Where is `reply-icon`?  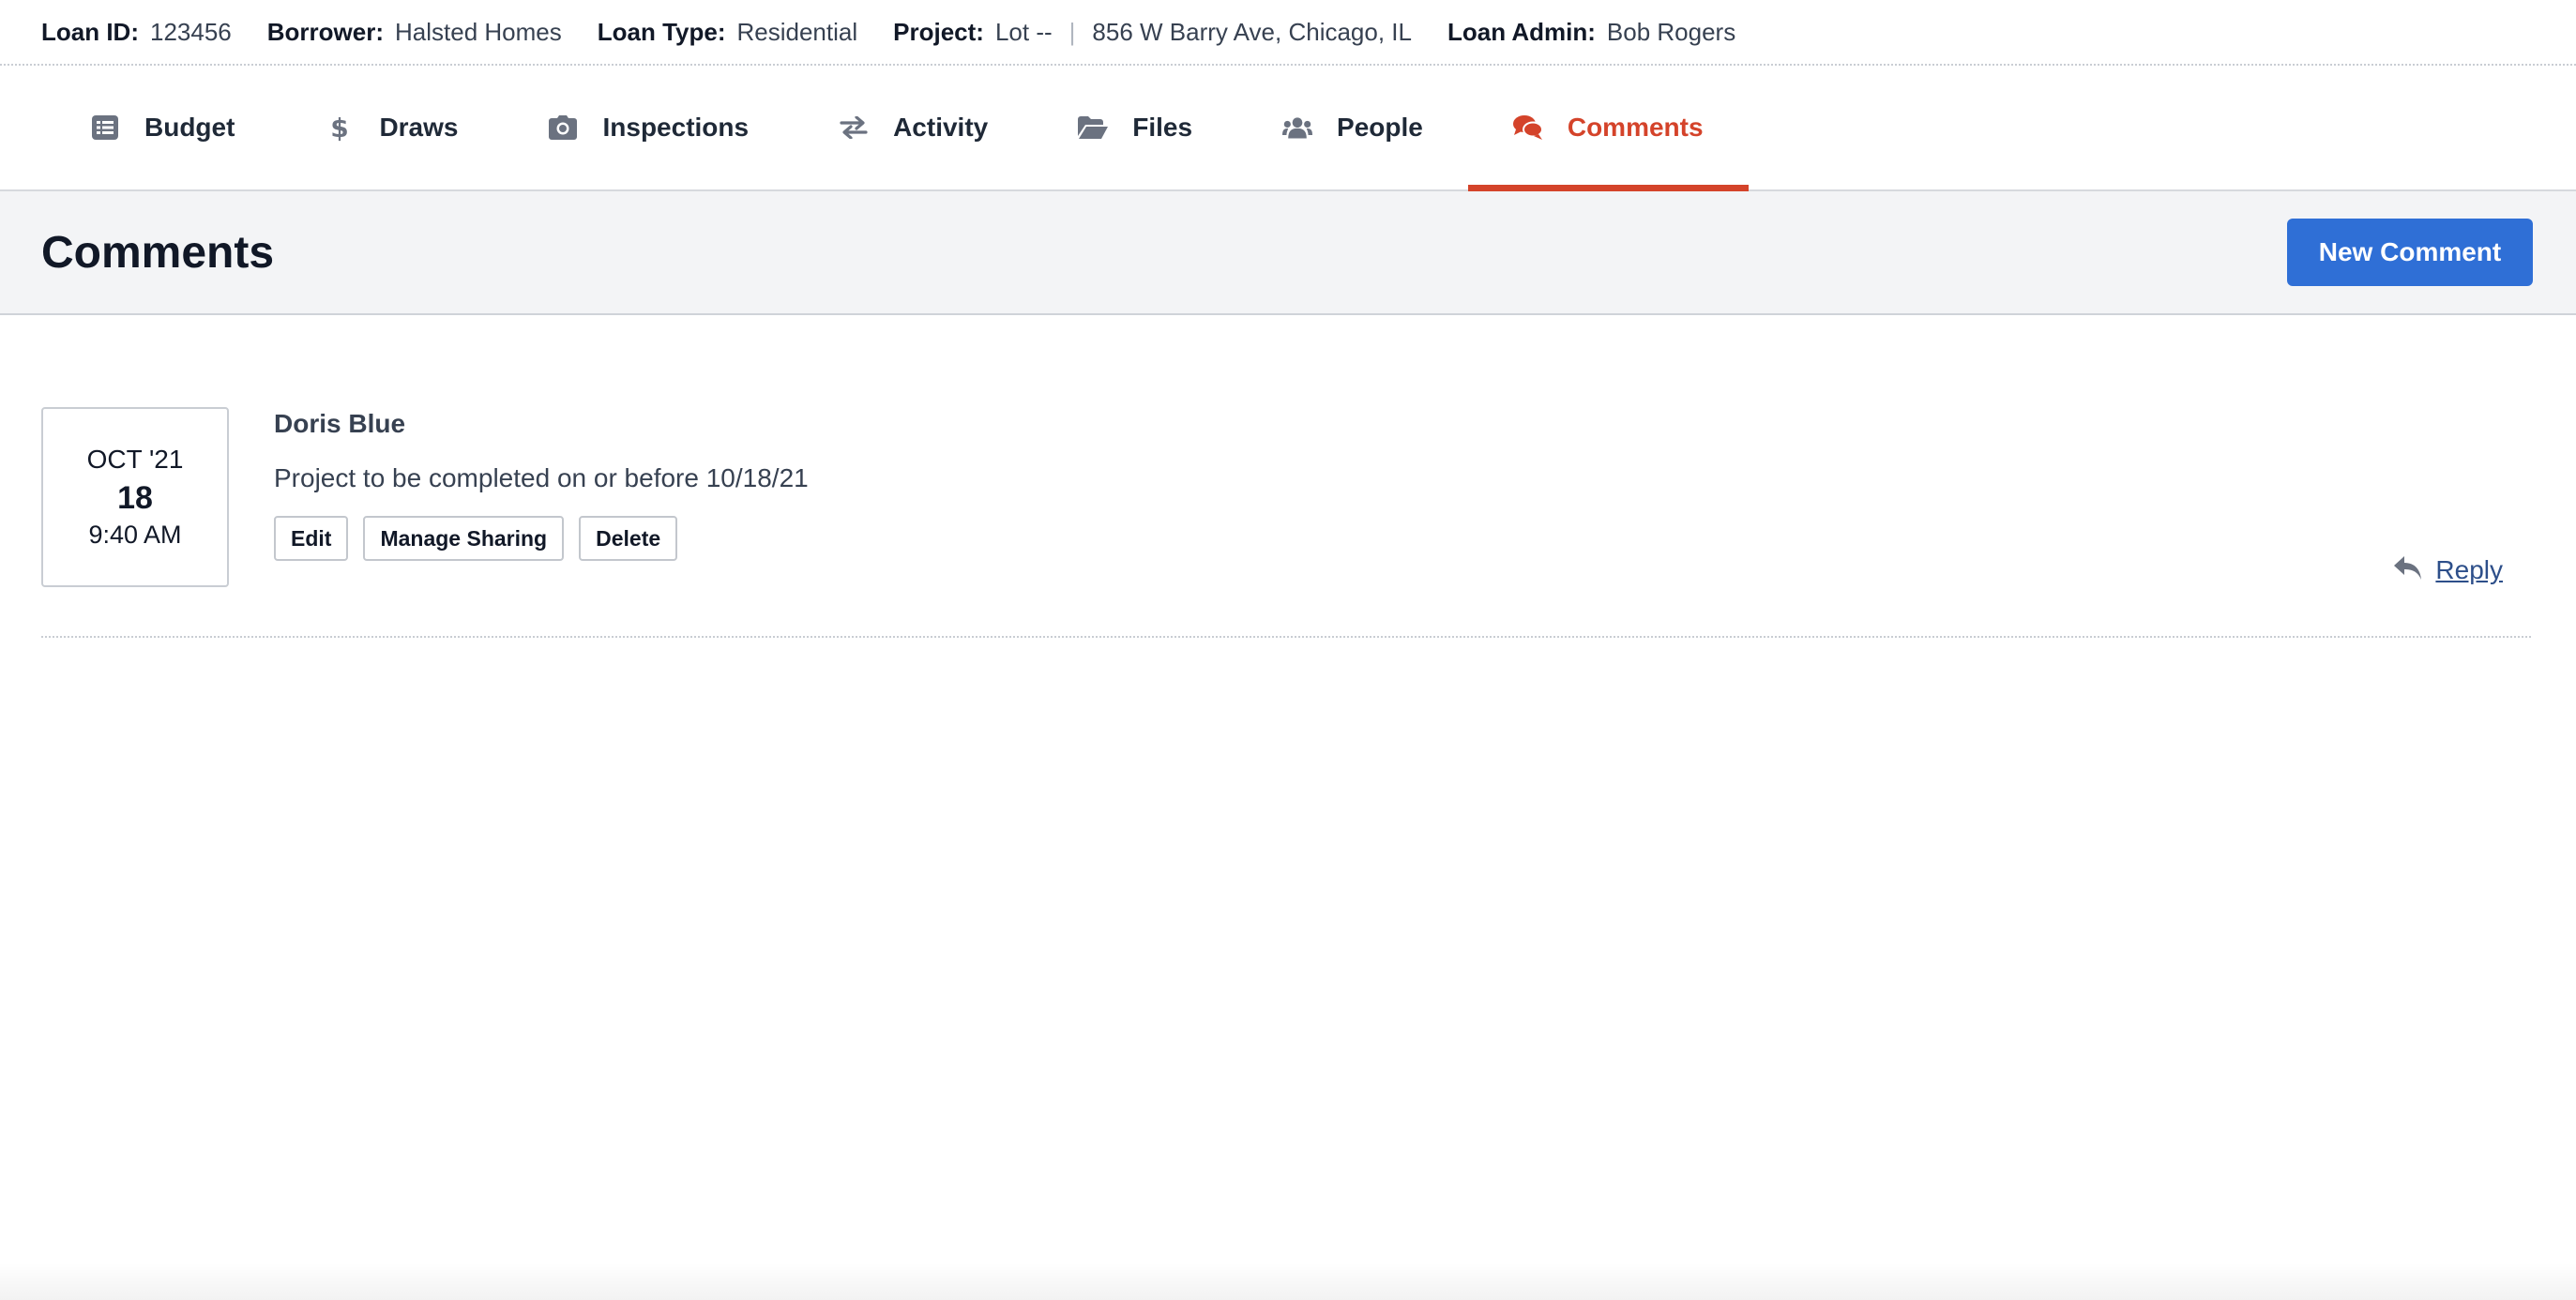
reply-icon is located at coordinates (2408, 570).